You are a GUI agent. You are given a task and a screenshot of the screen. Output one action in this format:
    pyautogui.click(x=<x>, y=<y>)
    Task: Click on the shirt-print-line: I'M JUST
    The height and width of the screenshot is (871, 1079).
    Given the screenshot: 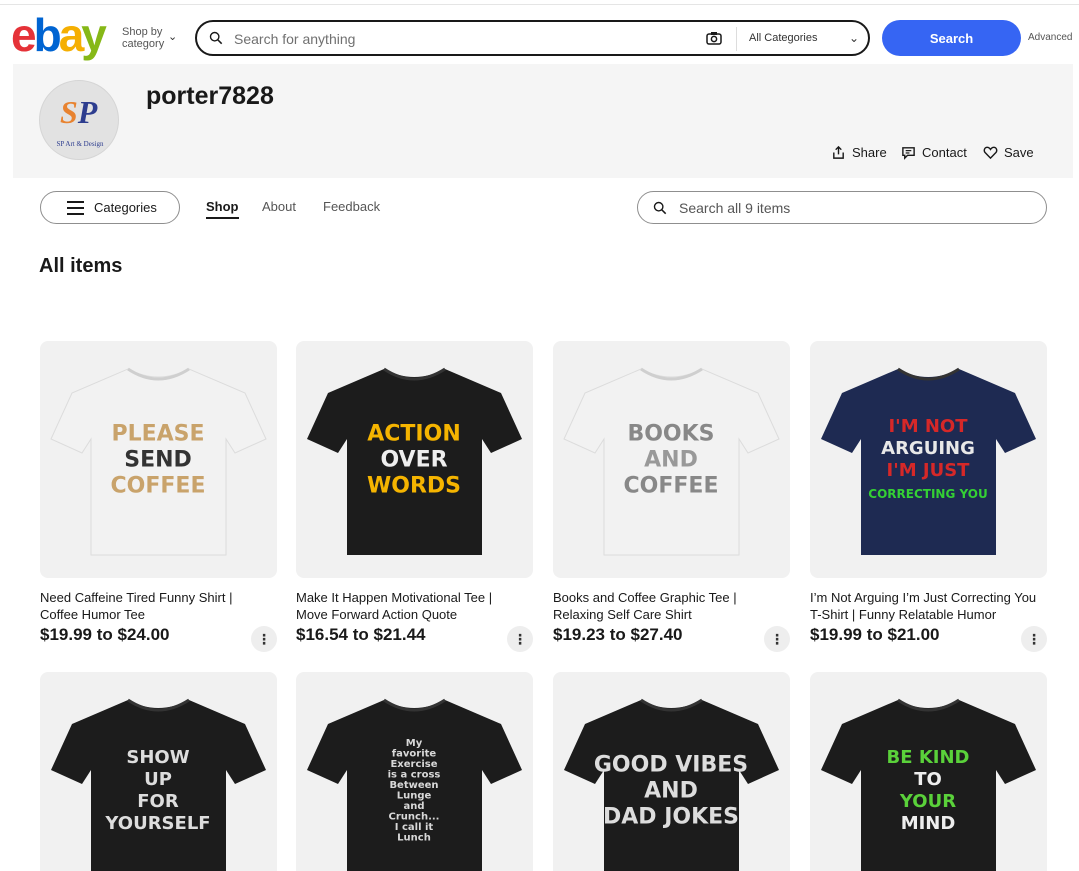 What is the action you would take?
    pyautogui.click(x=929, y=470)
    